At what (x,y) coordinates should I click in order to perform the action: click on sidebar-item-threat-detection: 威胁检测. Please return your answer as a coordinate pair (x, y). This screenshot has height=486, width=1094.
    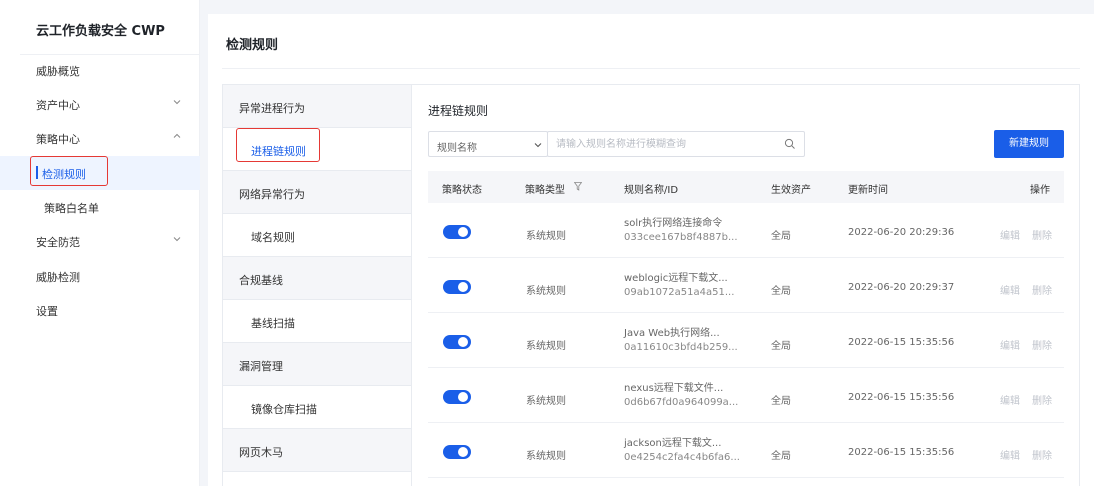
    Looking at the image, I should click on (100, 276).